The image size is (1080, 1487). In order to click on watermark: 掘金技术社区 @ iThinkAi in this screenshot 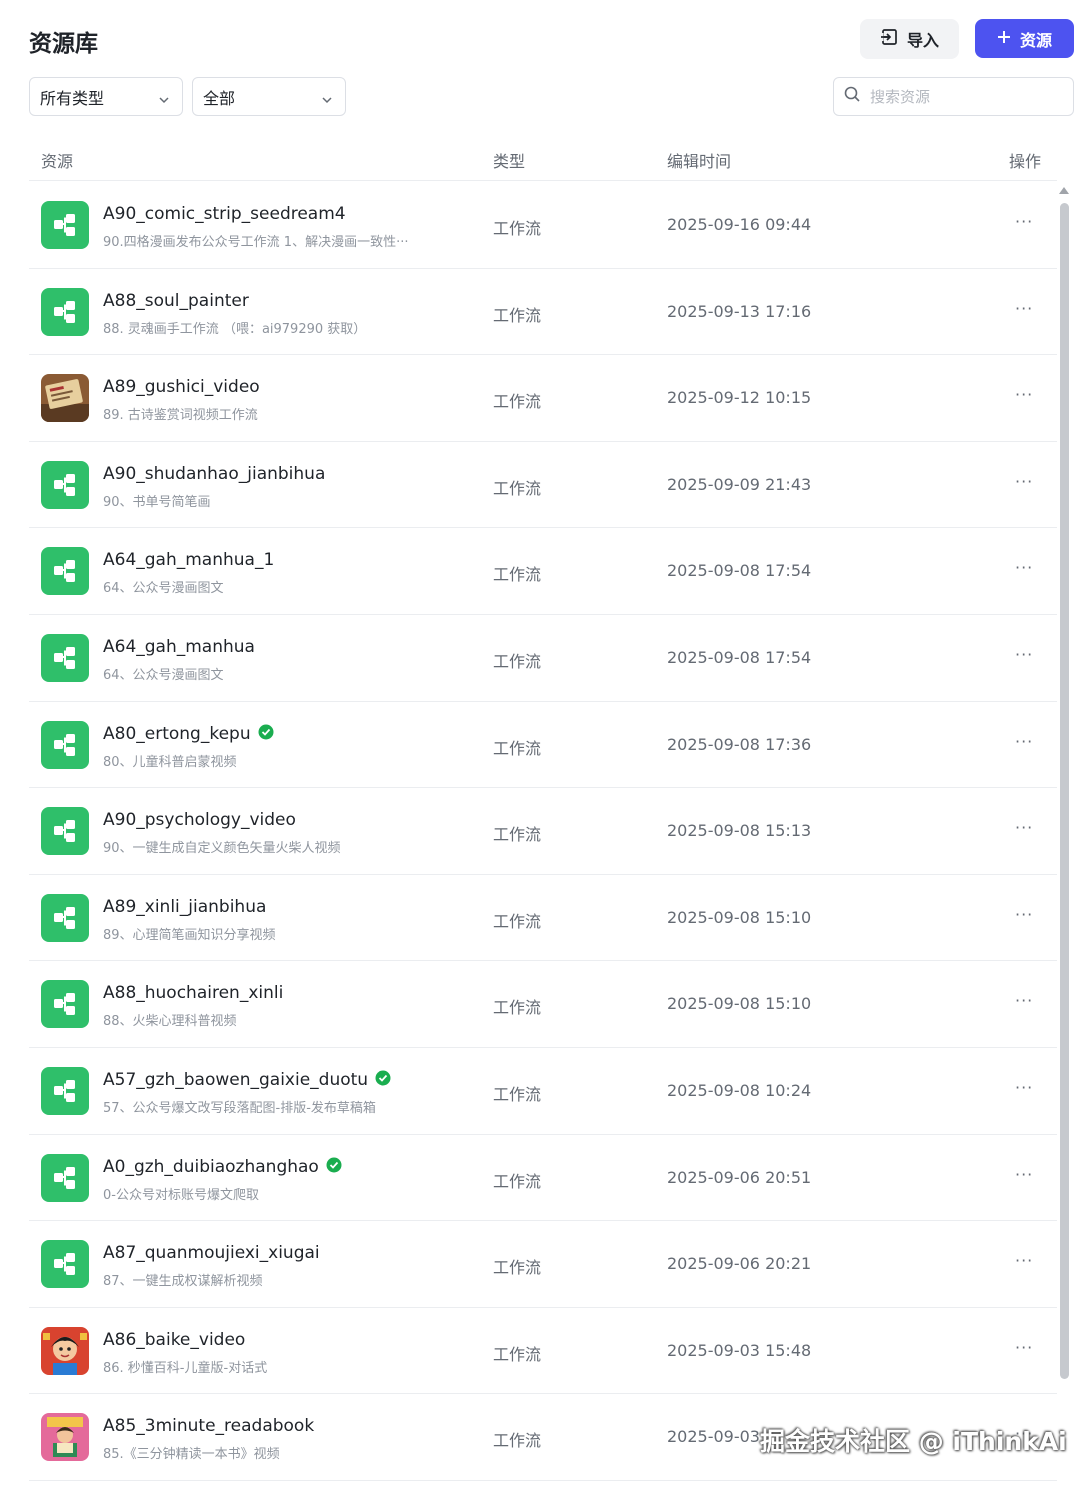, I will do `click(913, 1441)`.